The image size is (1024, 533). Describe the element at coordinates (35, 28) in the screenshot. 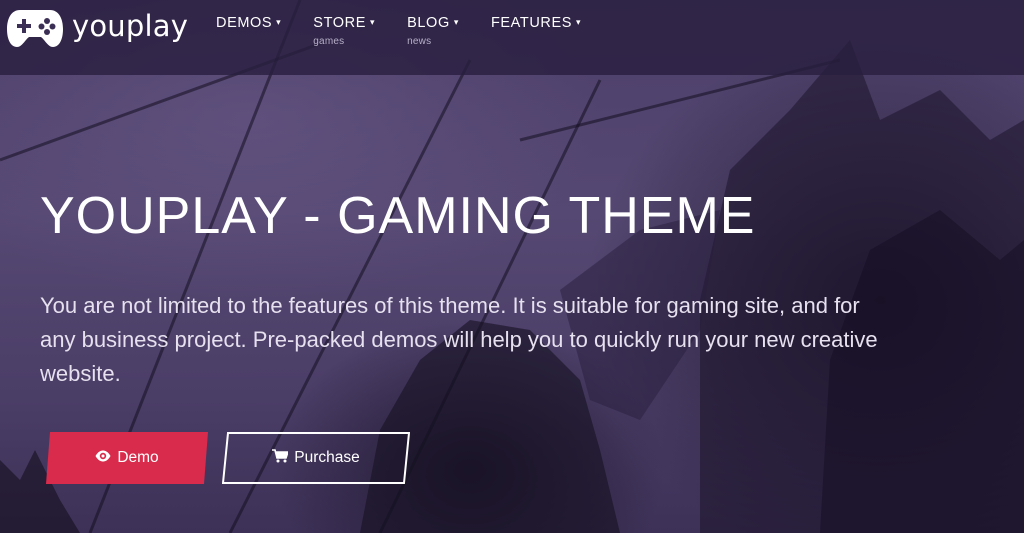

I see `gamepad-icon` at that location.